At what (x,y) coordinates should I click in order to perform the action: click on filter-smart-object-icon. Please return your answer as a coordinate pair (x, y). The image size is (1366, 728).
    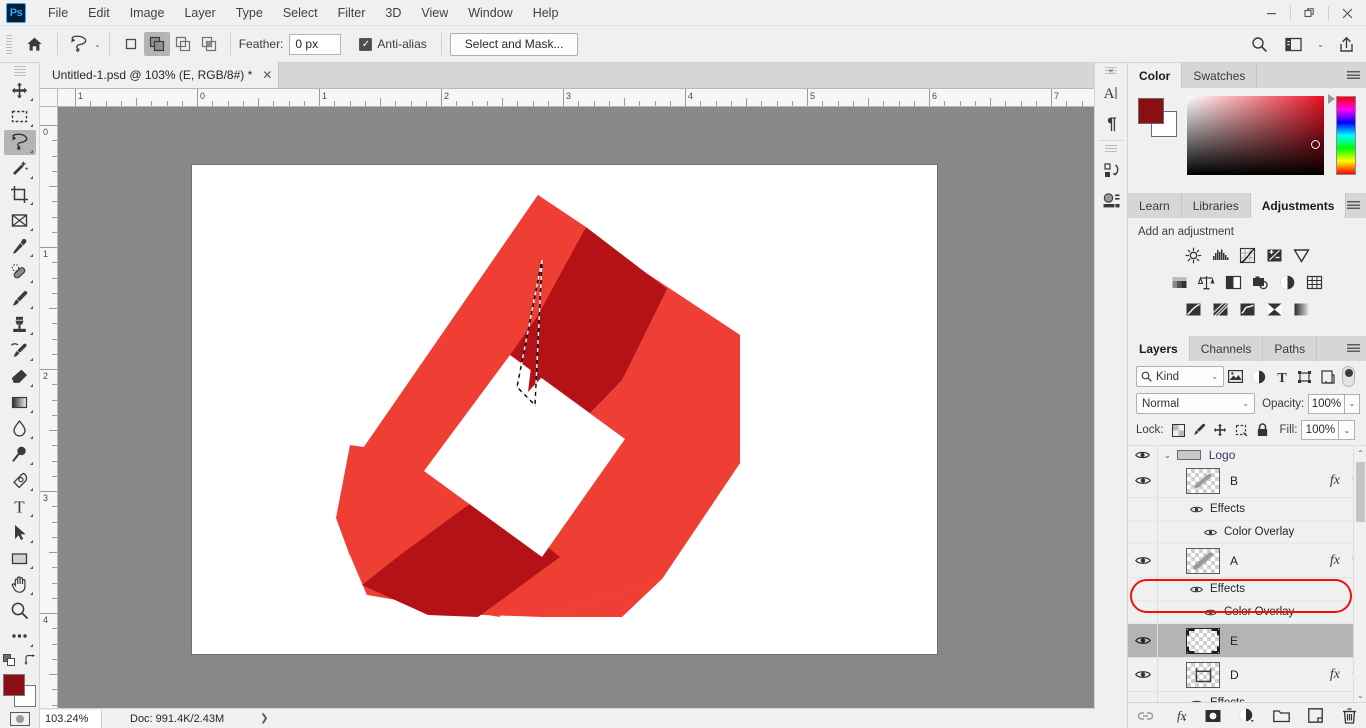
    Looking at the image, I should click on (1327, 376).